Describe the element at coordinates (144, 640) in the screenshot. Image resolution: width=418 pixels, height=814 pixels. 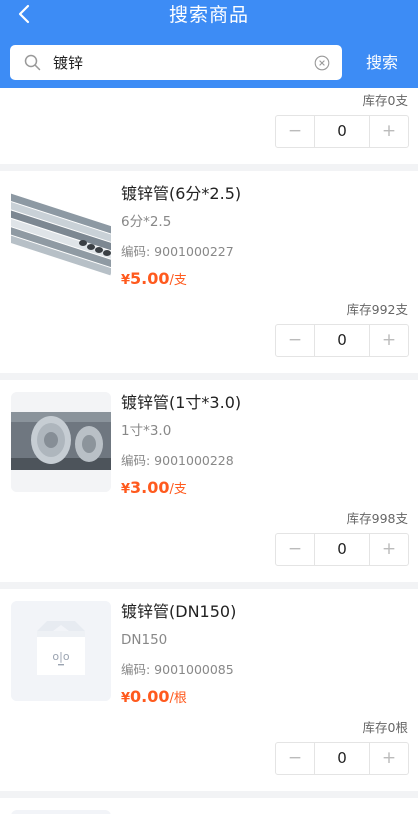
I see `product-spec: DN150` at that location.